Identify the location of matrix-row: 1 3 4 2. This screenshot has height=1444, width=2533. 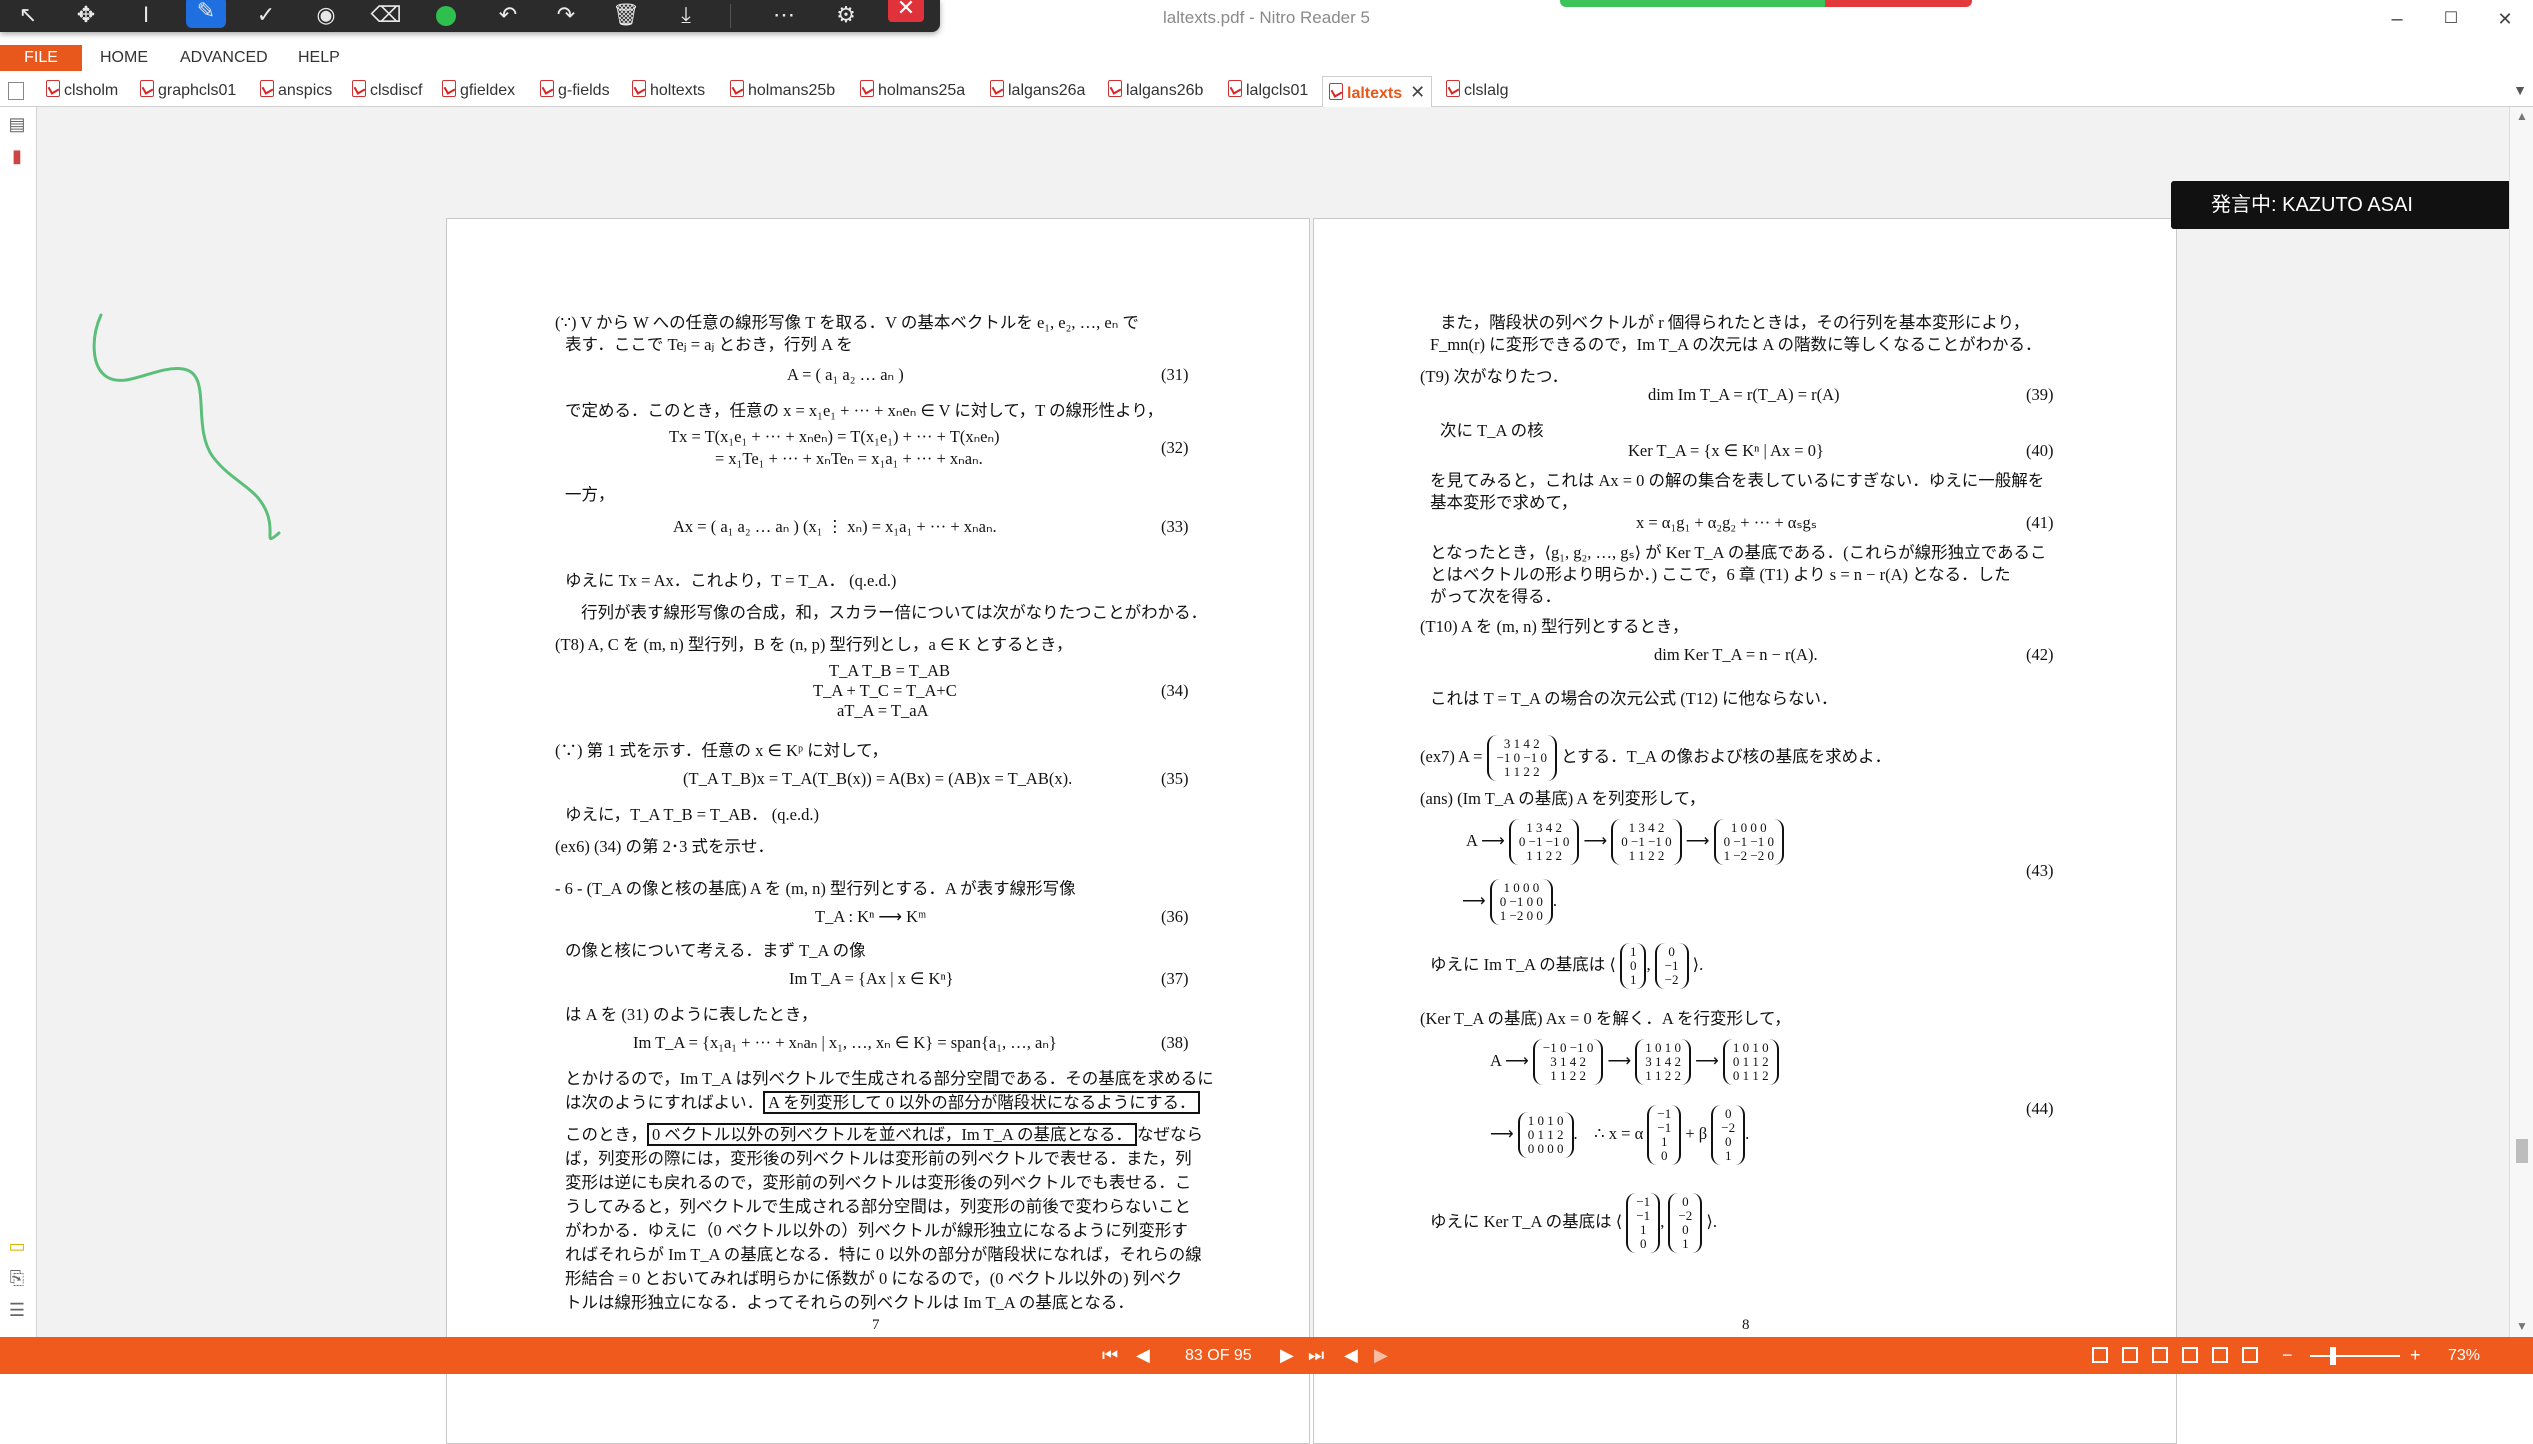
(1646, 827).